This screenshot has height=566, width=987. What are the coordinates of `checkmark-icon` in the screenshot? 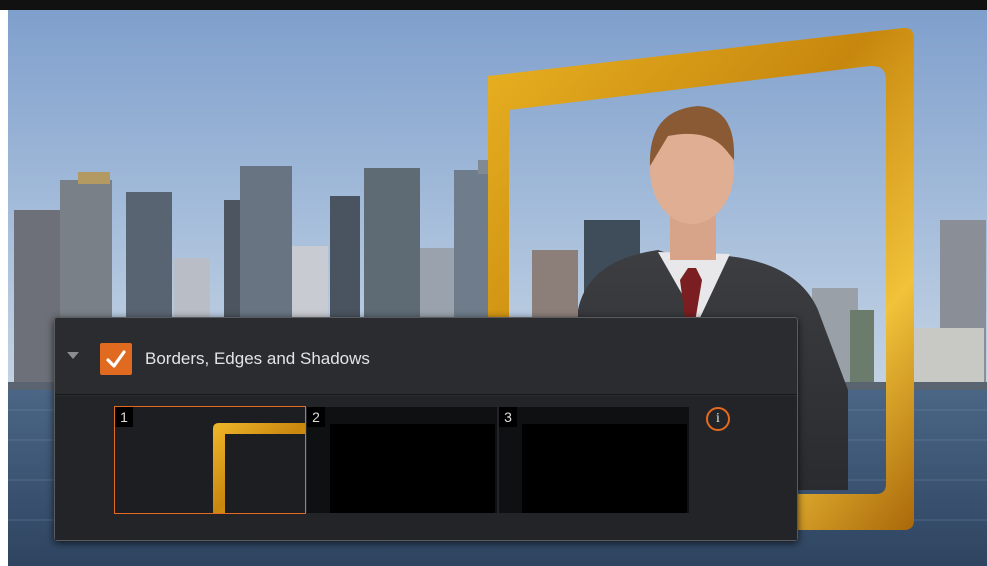 It's located at (116, 359).